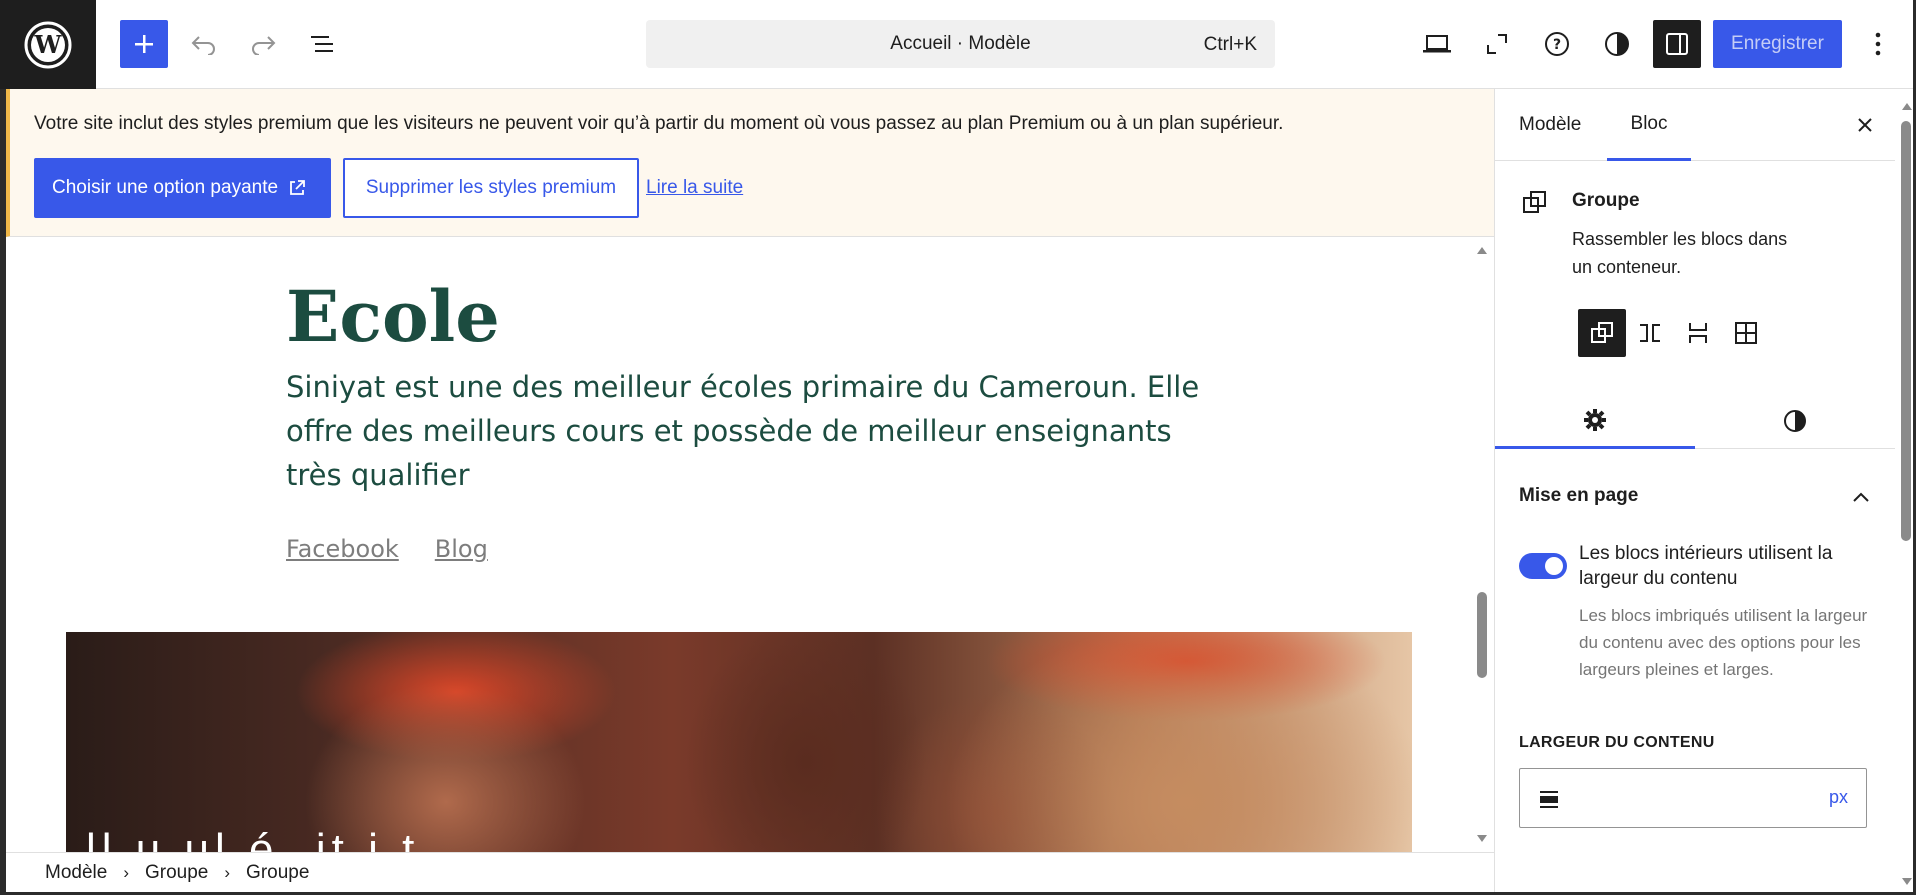  I want to click on tab-settings, so click(1595, 421).